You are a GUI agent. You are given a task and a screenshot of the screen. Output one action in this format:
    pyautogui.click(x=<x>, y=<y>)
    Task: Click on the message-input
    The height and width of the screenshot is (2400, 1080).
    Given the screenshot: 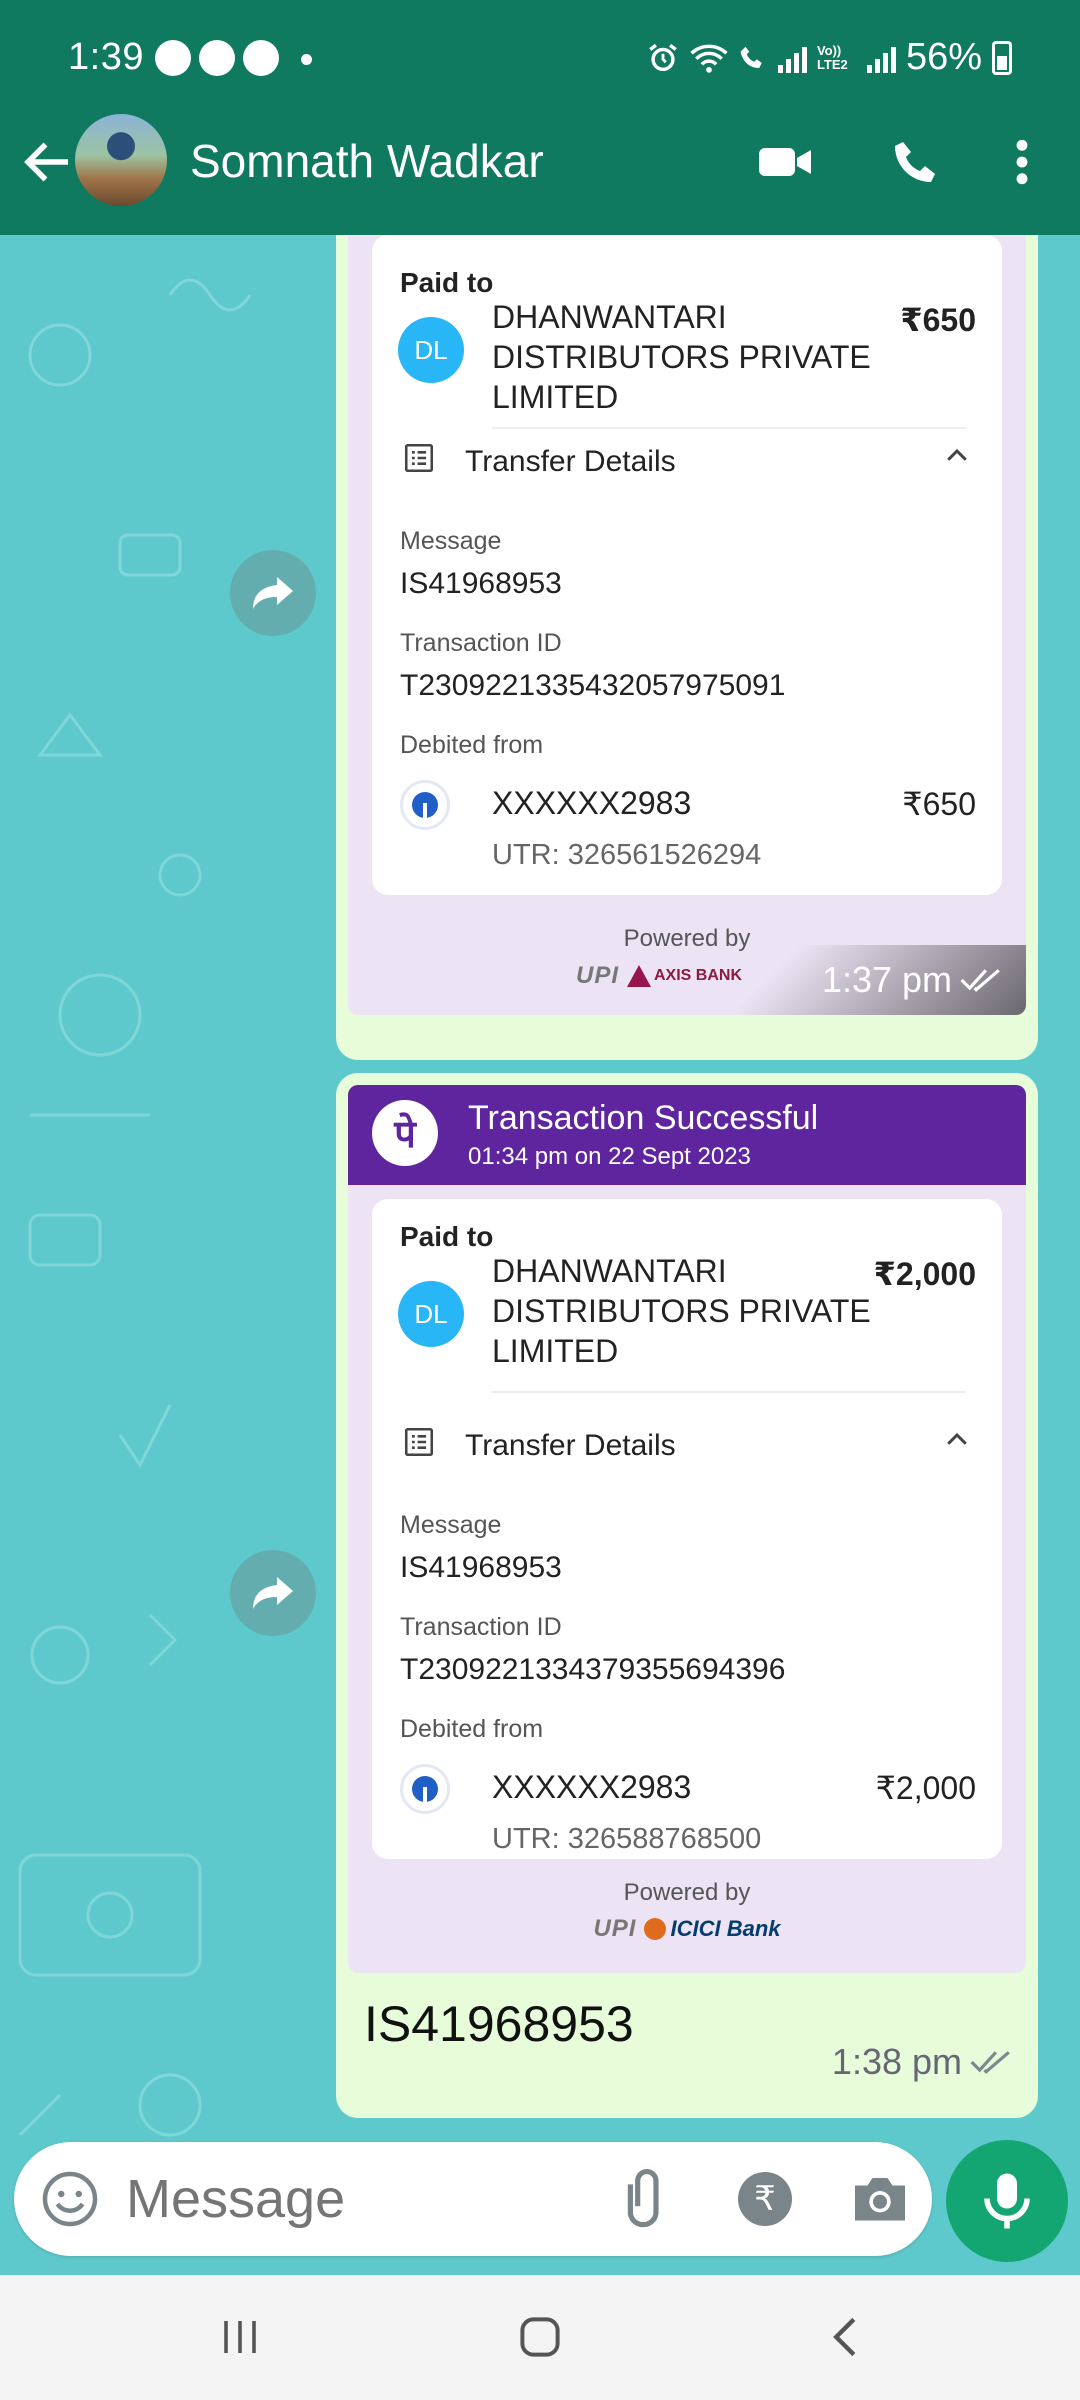 What is the action you would take?
    pyautogui.click(x=351, y=2199)
    